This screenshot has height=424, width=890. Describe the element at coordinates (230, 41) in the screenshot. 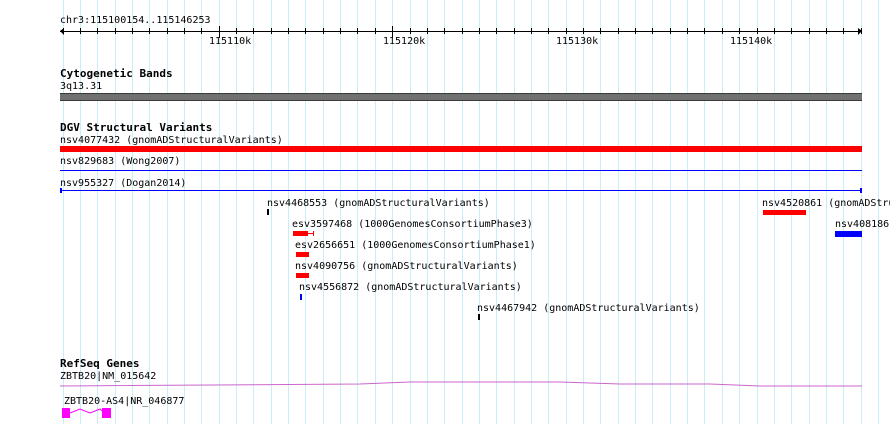

I see `ruler-label-115110k: 115110k` at that location.